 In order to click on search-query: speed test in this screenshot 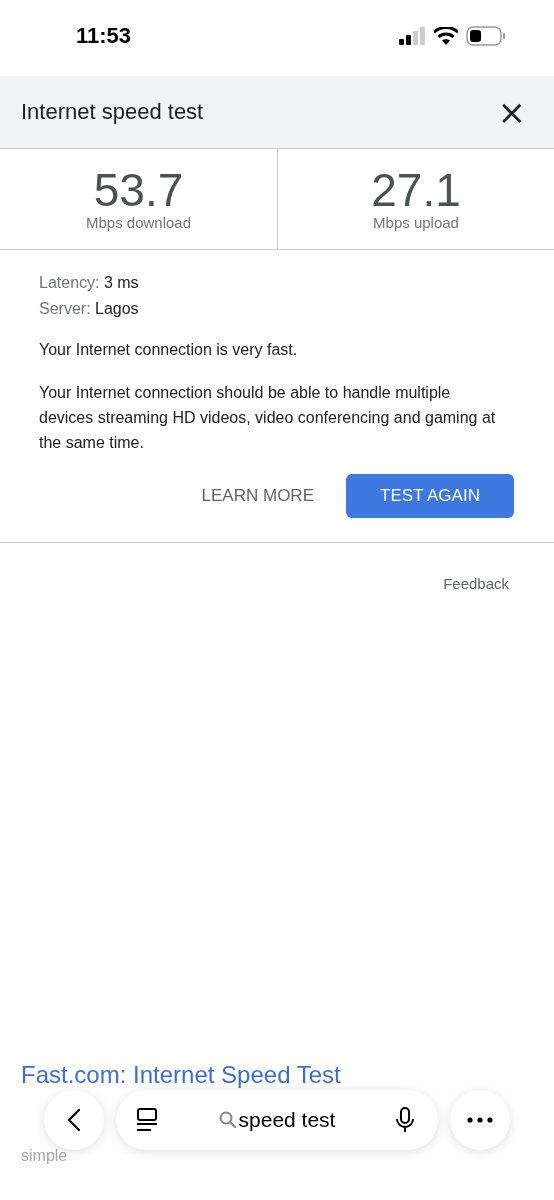, I will do `click(287, 1120)`.